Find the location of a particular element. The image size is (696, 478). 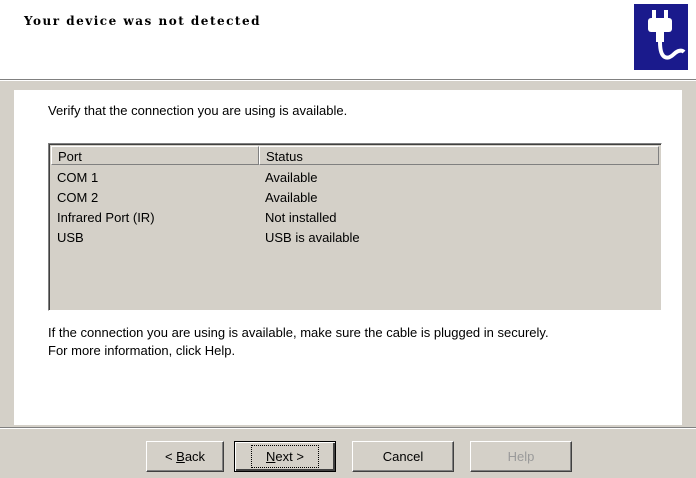

back-label: < Back is located at coordinates (185, 456).